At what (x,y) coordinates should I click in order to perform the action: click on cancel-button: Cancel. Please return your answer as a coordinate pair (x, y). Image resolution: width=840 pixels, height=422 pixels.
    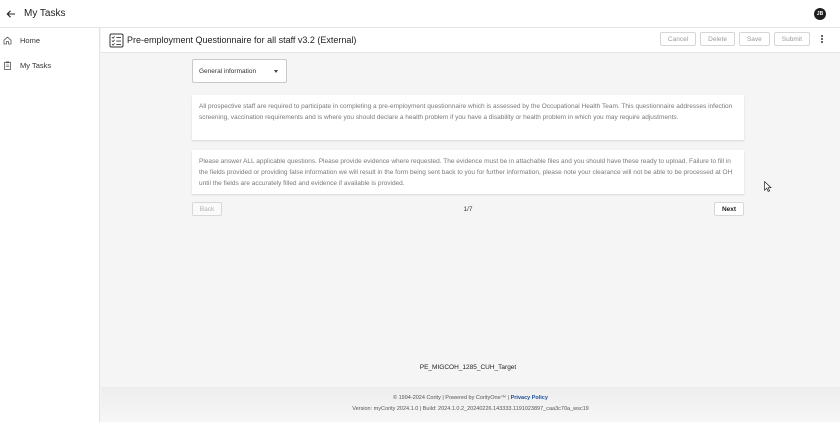
    Looking at the image, I should click on (678, 39).